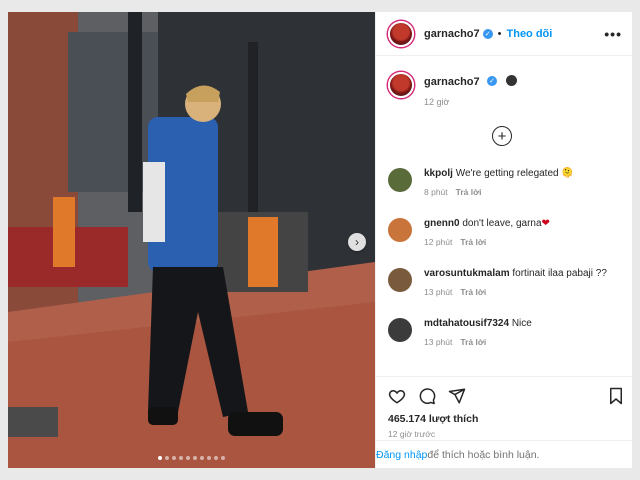 This screenshot has width=640, height=480. Describe the element at coordinates (514, 173) in the screenshot. I see `comment-text: We're getting relegated 🫠` at that location.